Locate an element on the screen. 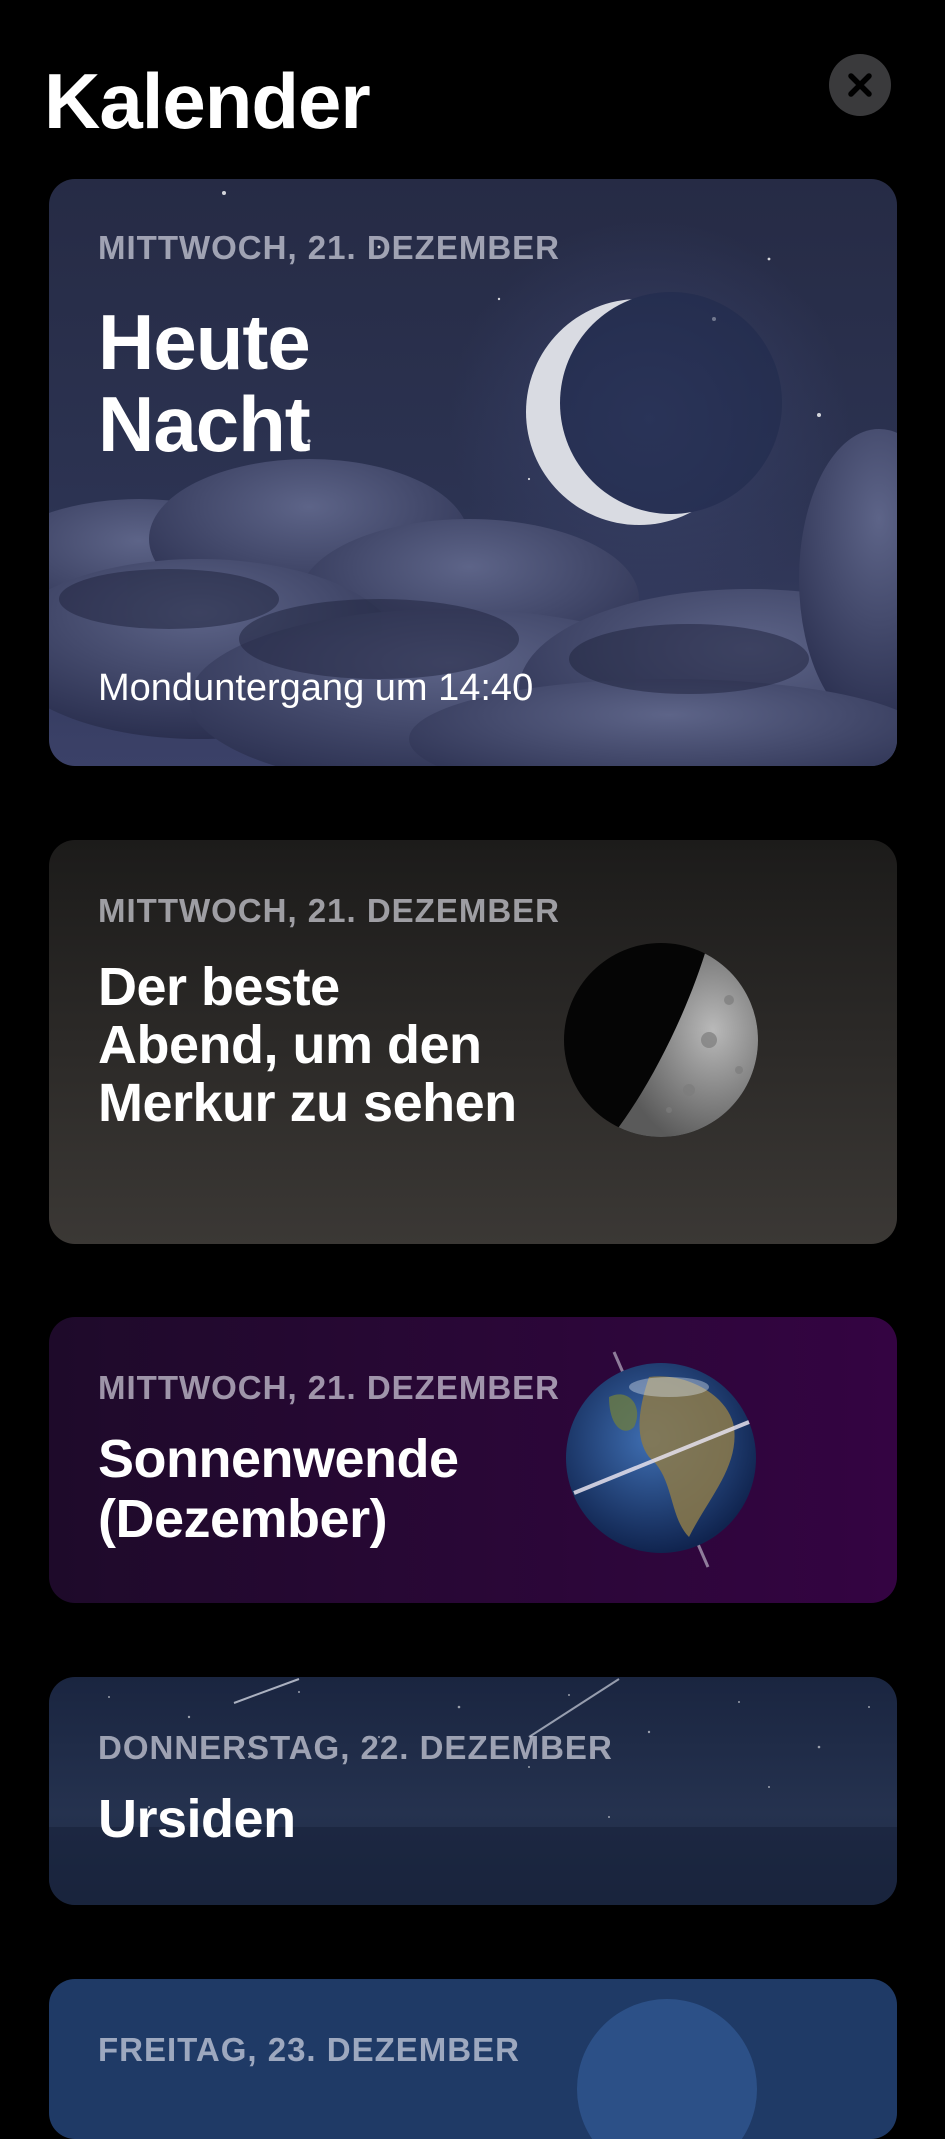  close-button is located at coordinates (860, 85).